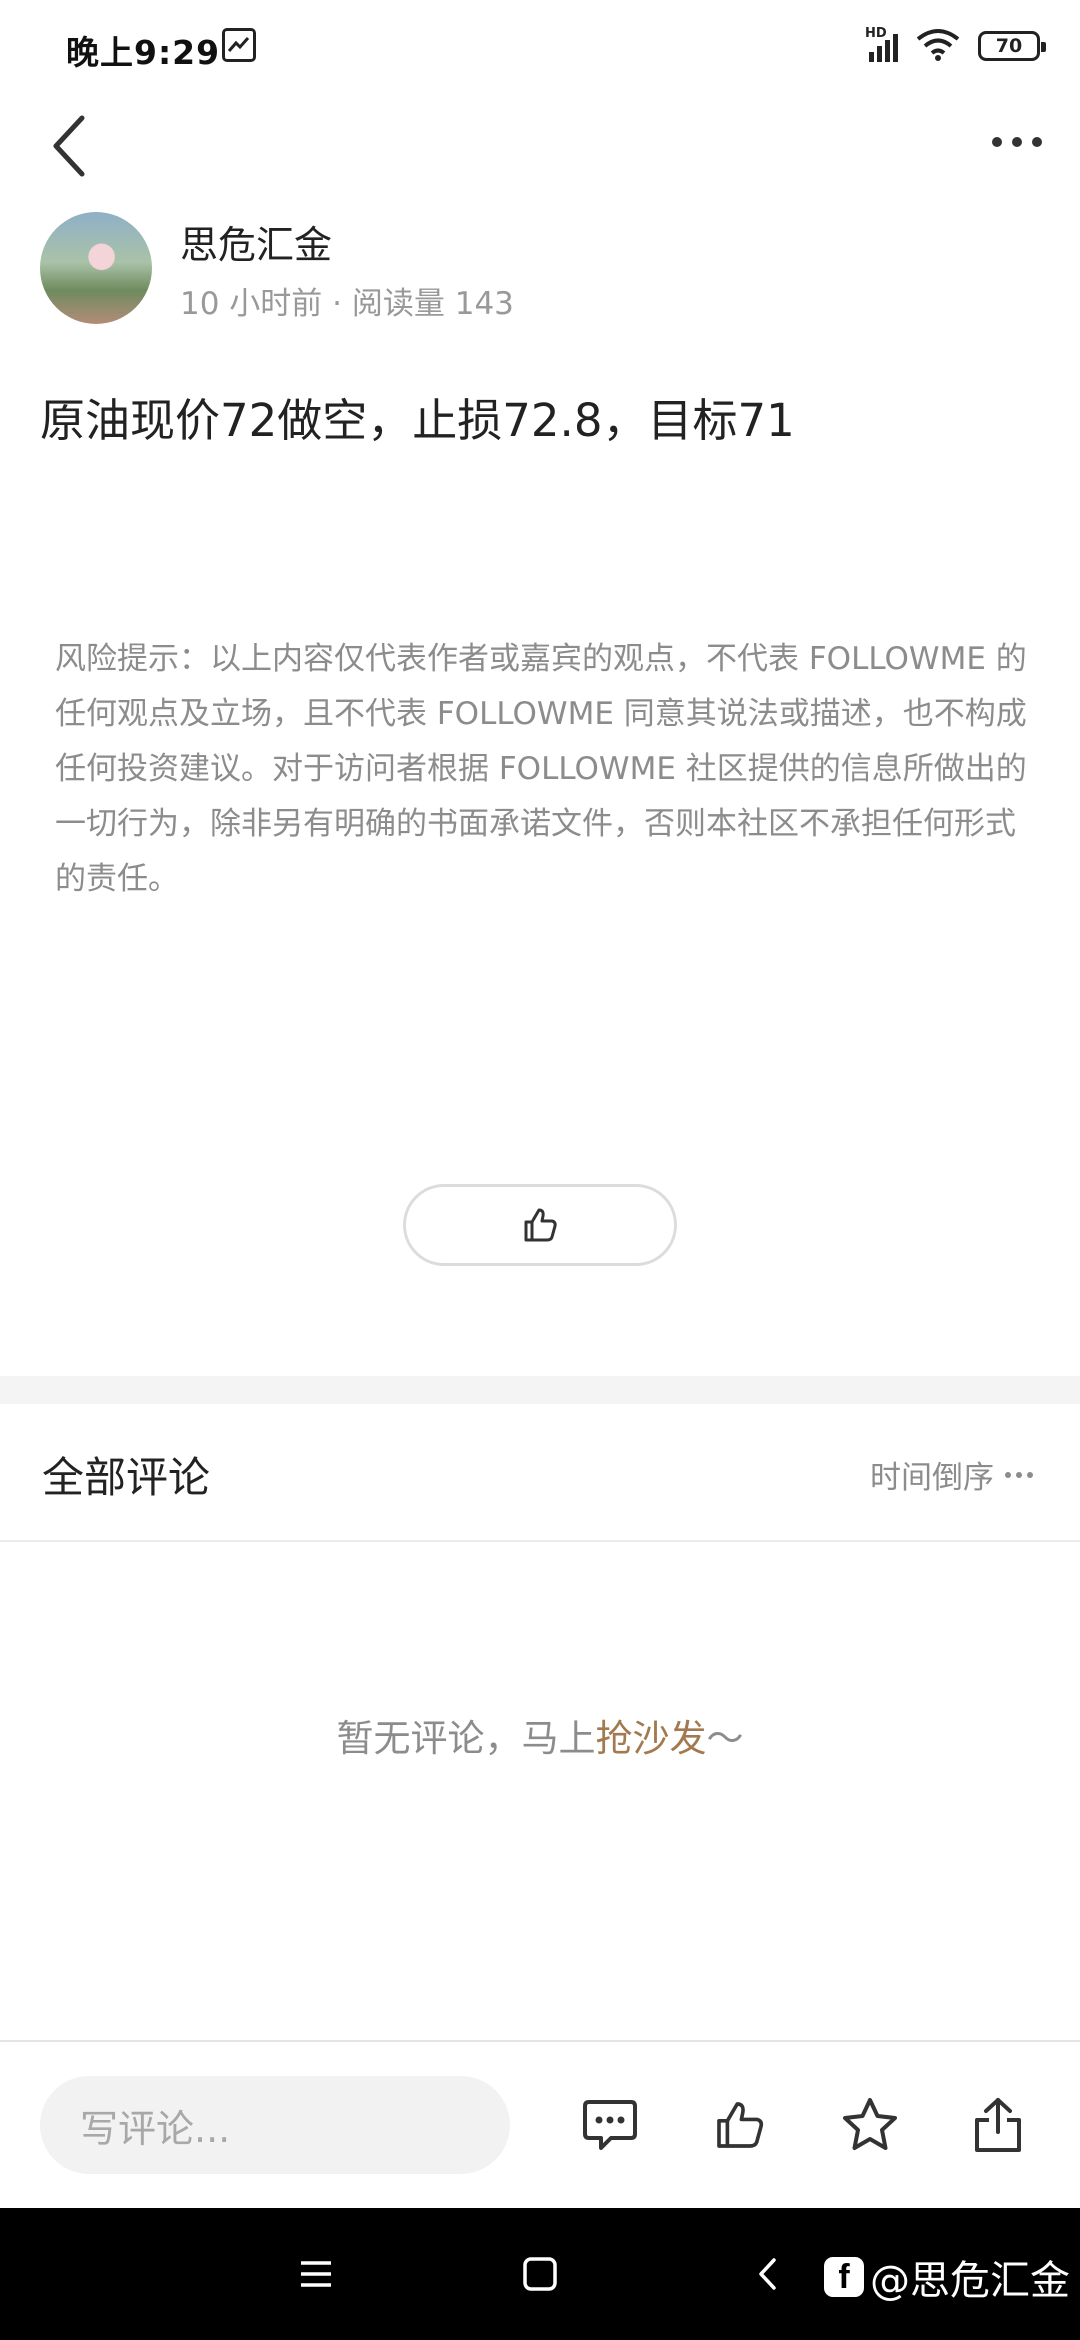 Image resolution: width=1080 pixels, height=2340 pixels. I want to click on back-button, so click(70, 146).